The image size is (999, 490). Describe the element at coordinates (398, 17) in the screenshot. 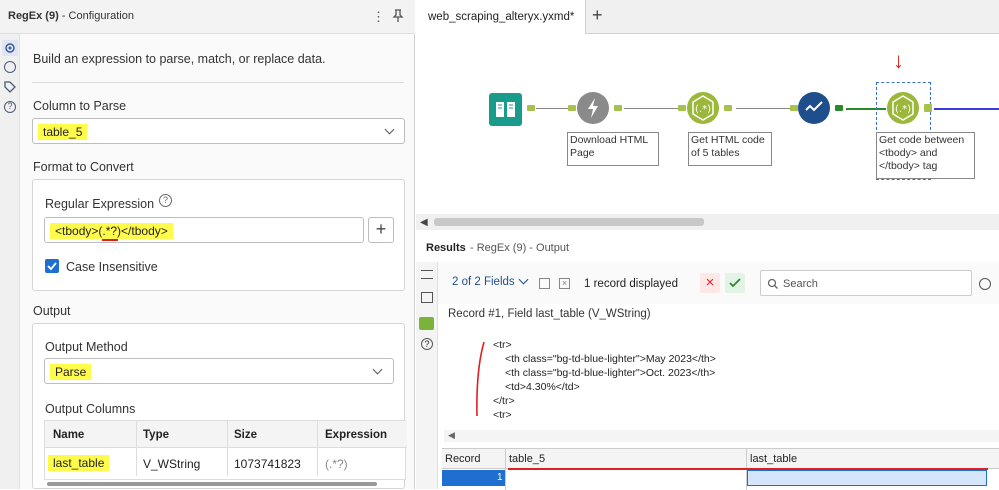

I see `pin-icon` at that location.